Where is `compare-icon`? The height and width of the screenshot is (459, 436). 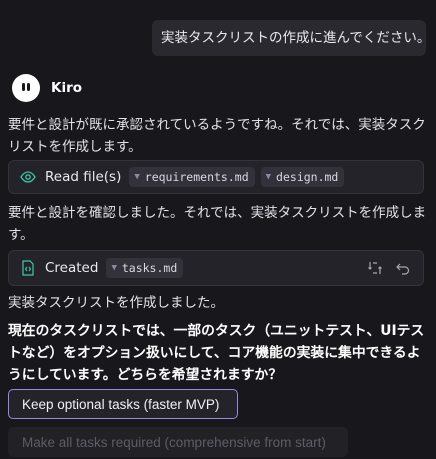
compare-icon is located at coordinates (375, 268).